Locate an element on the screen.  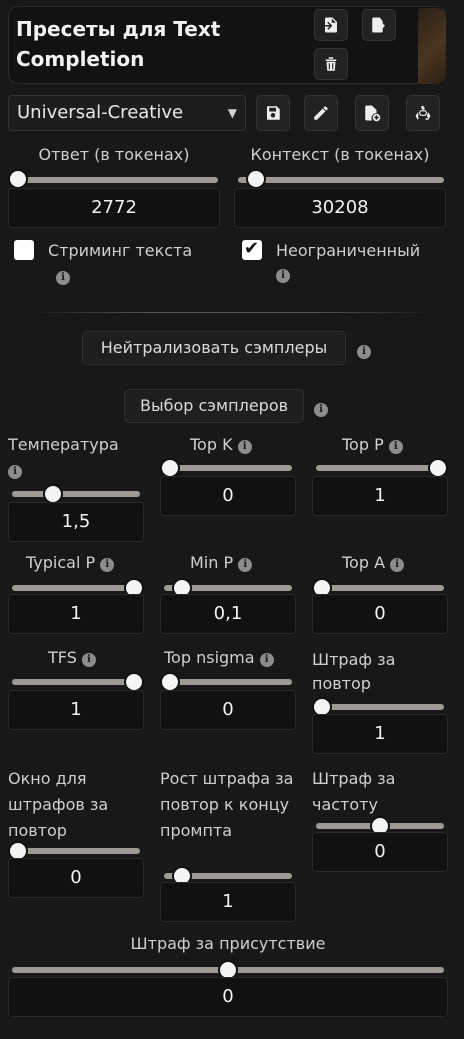
import-icon is located at coordinates (330, 25).